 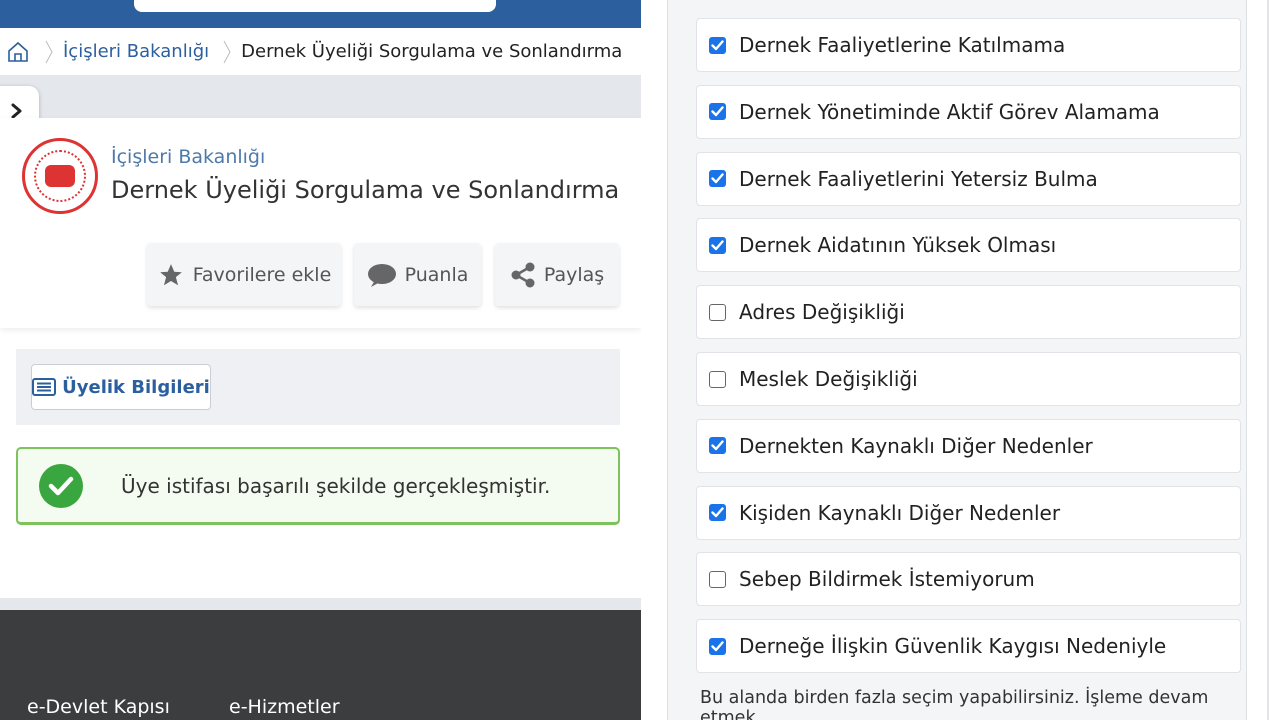 What do you see at coordinates (320, 604) in the screenshot?
I see `footer-divider` at bounding box center [320, 604].